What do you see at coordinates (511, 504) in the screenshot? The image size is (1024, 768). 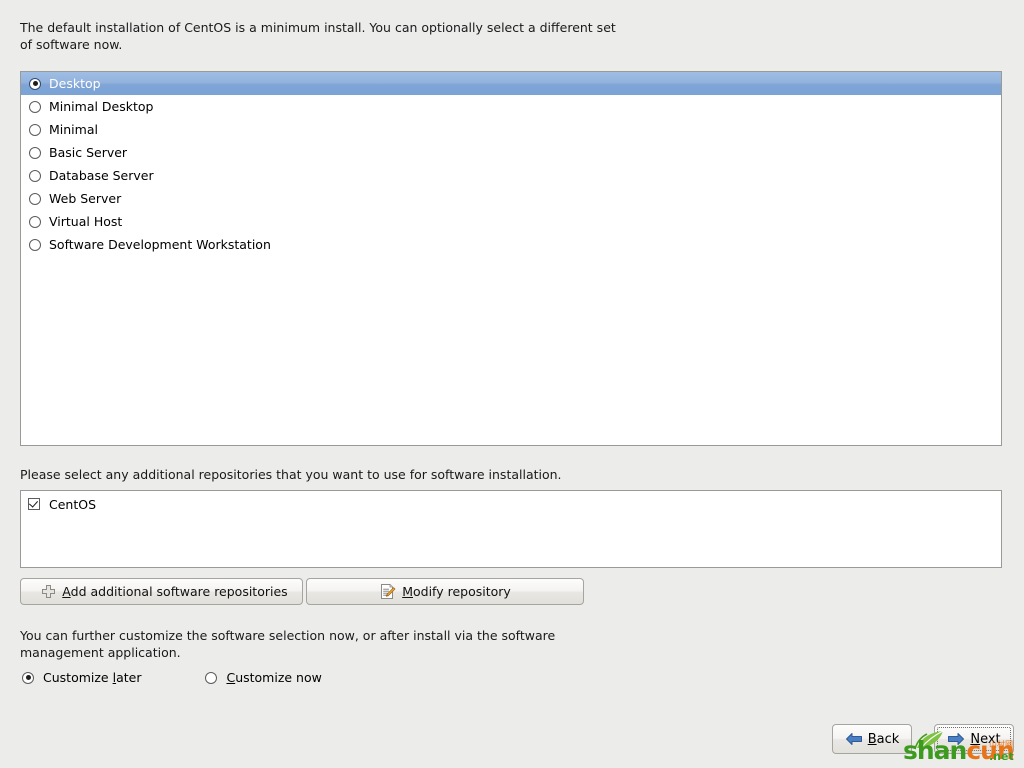 I see `repository-row: CentOS` at bounding box center [511, 504].